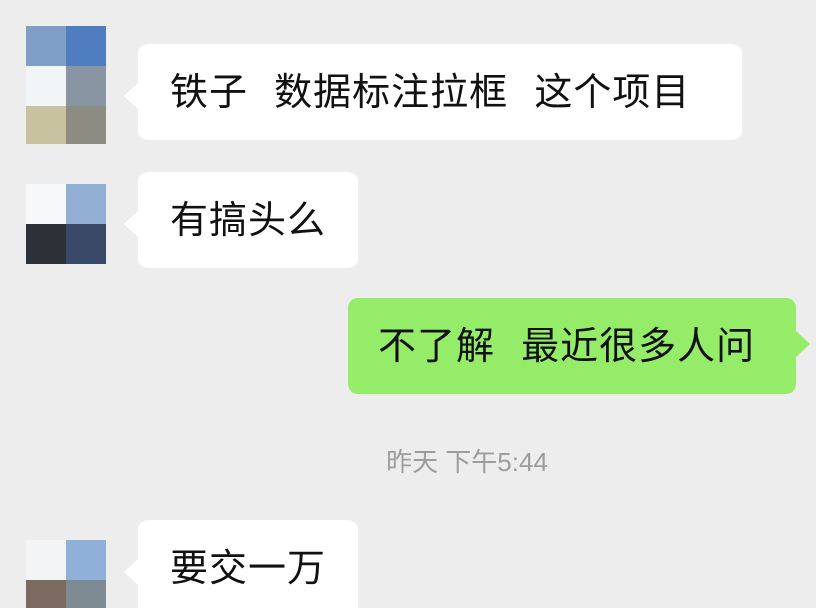 Image resolution: width=816 pixels, height=608 pixels. Describe the element at coordinates (248, 568) in the screenshot. I see `message-text: 要交一万` at that location.